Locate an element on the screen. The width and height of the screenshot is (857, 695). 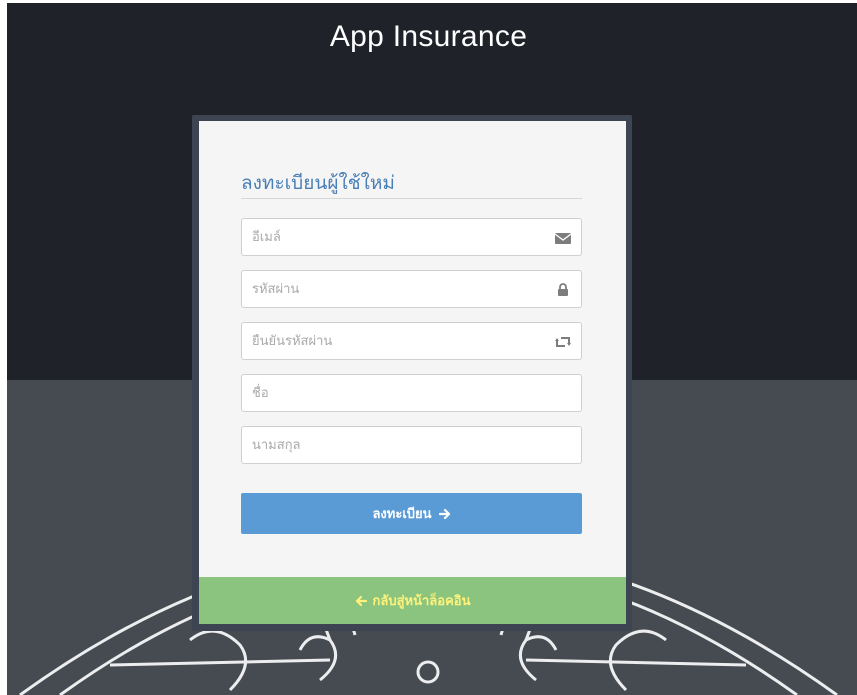
confirm-password-field is located at coordinates (411, 341).